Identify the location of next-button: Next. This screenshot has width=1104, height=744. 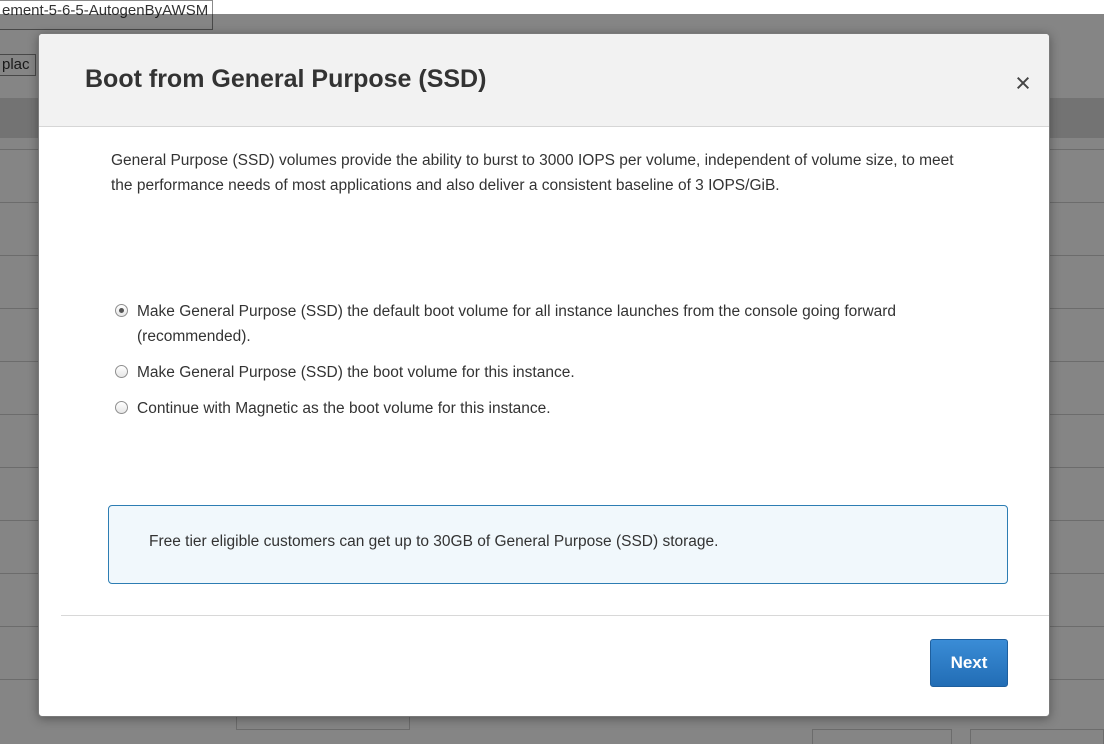
(969, 663).